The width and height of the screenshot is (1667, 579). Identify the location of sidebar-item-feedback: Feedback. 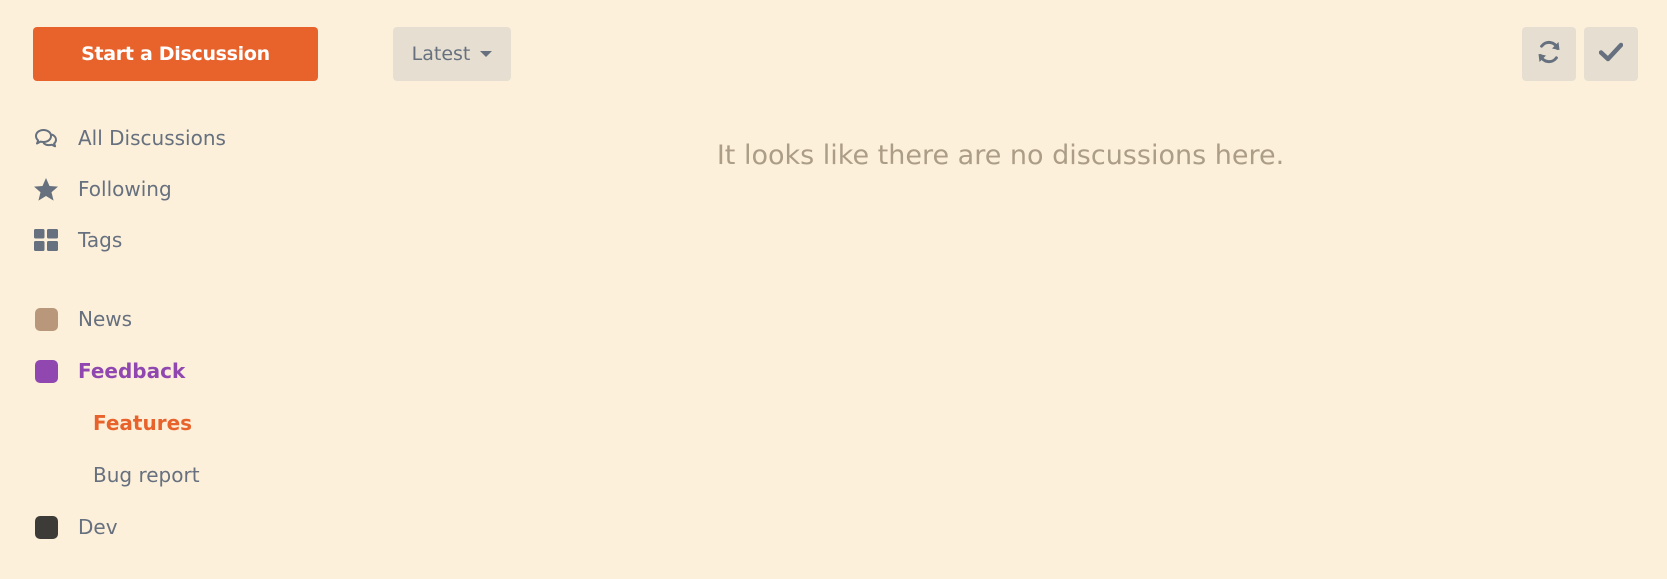
(109, 371).